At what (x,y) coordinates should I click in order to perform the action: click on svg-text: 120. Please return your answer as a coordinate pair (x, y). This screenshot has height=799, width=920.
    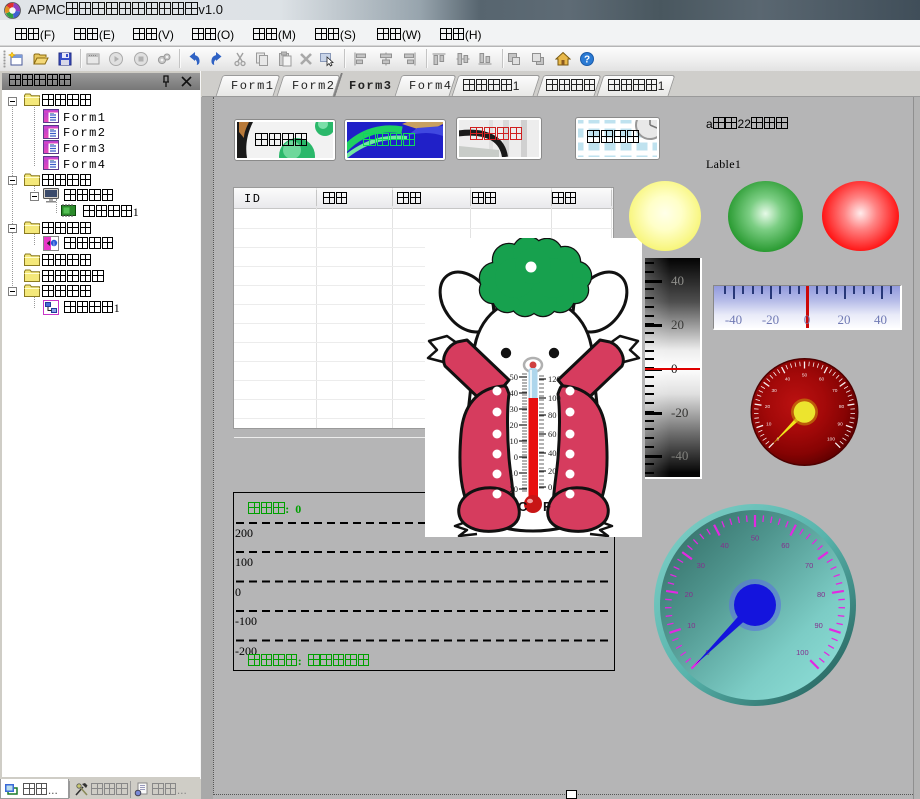
    Looking at the image, I should click on (554, 379).